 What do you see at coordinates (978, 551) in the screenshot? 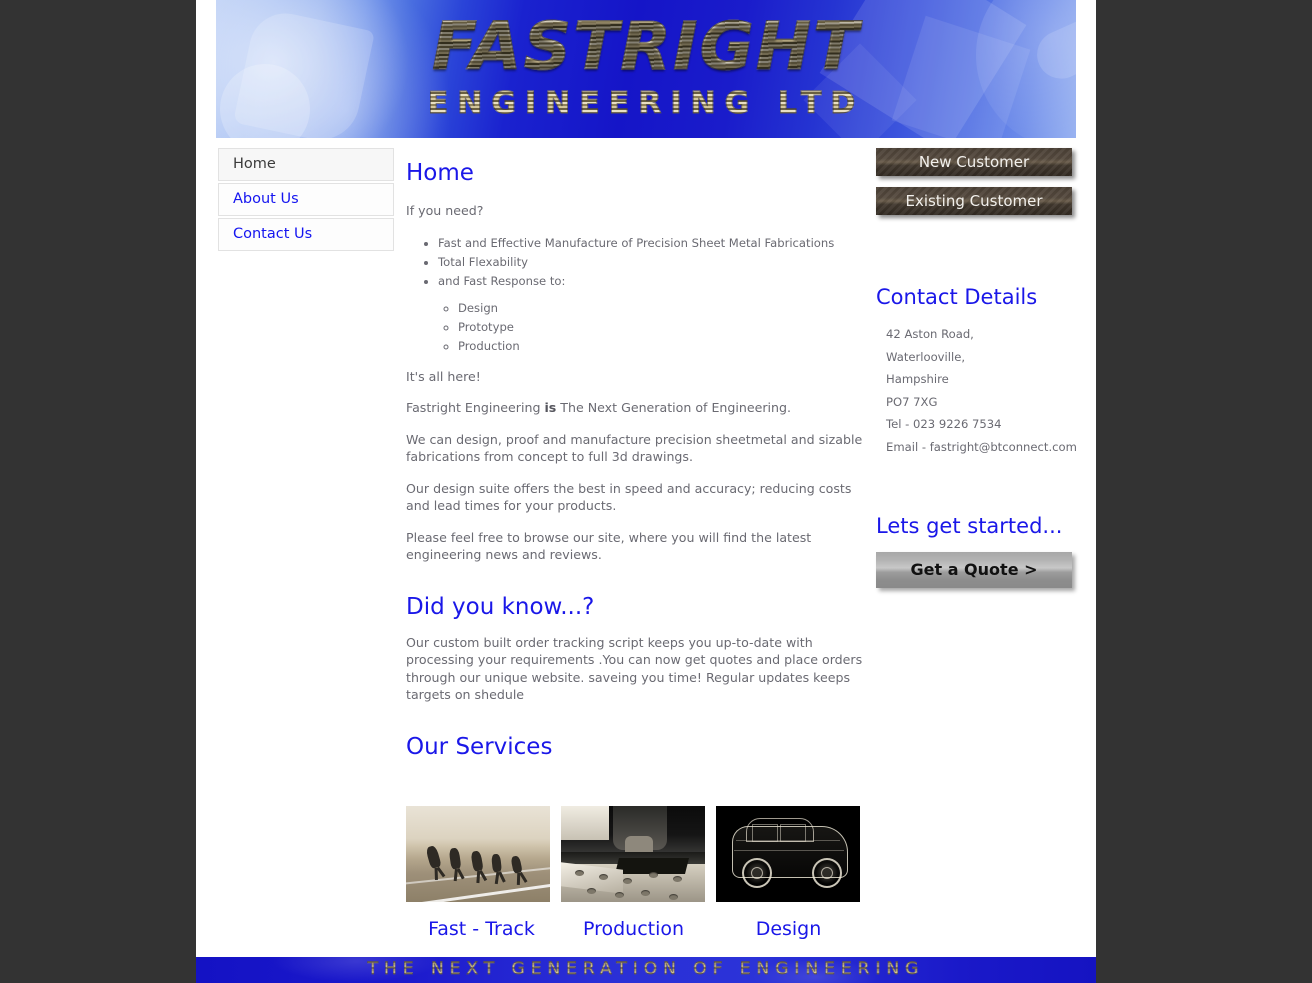
I see `get-started-block: Lets get started... Get a Quote >` at bounding box center [978, 551].